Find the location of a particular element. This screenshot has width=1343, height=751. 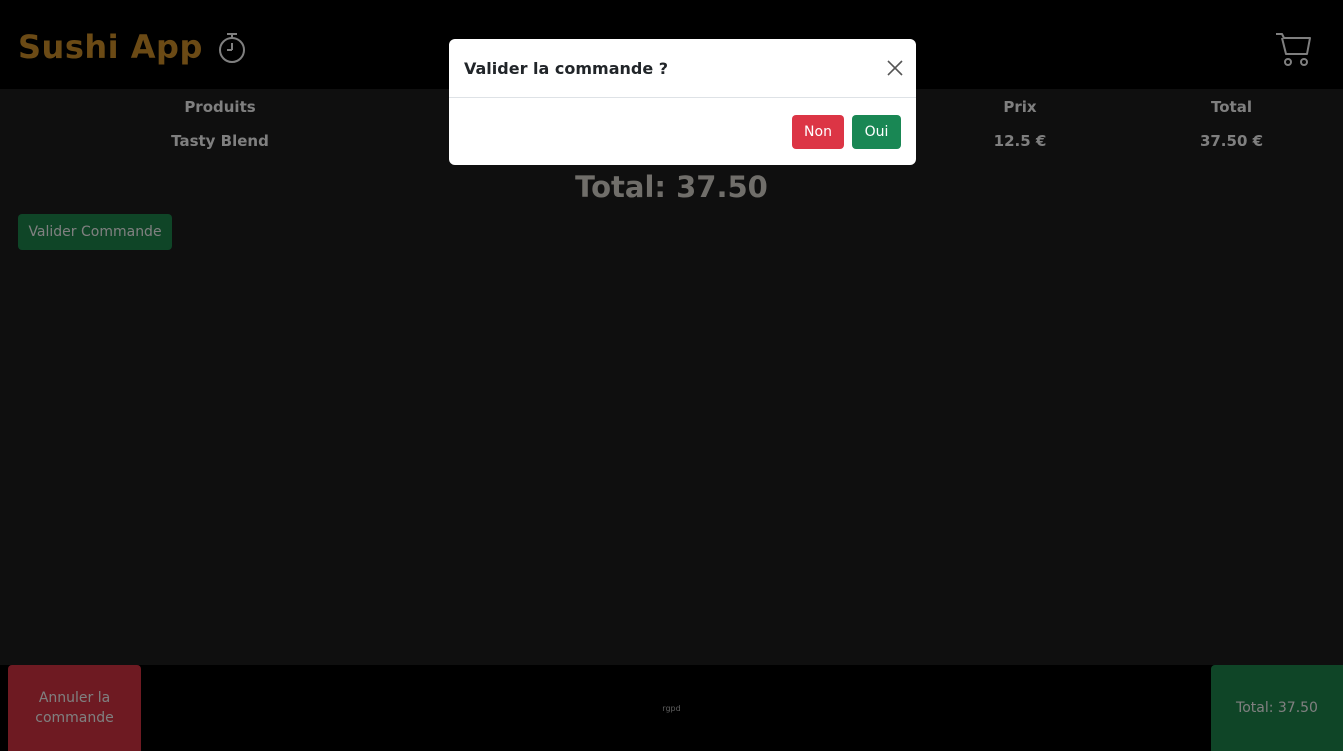

no-button: Non is located at coordinates (818, 132).